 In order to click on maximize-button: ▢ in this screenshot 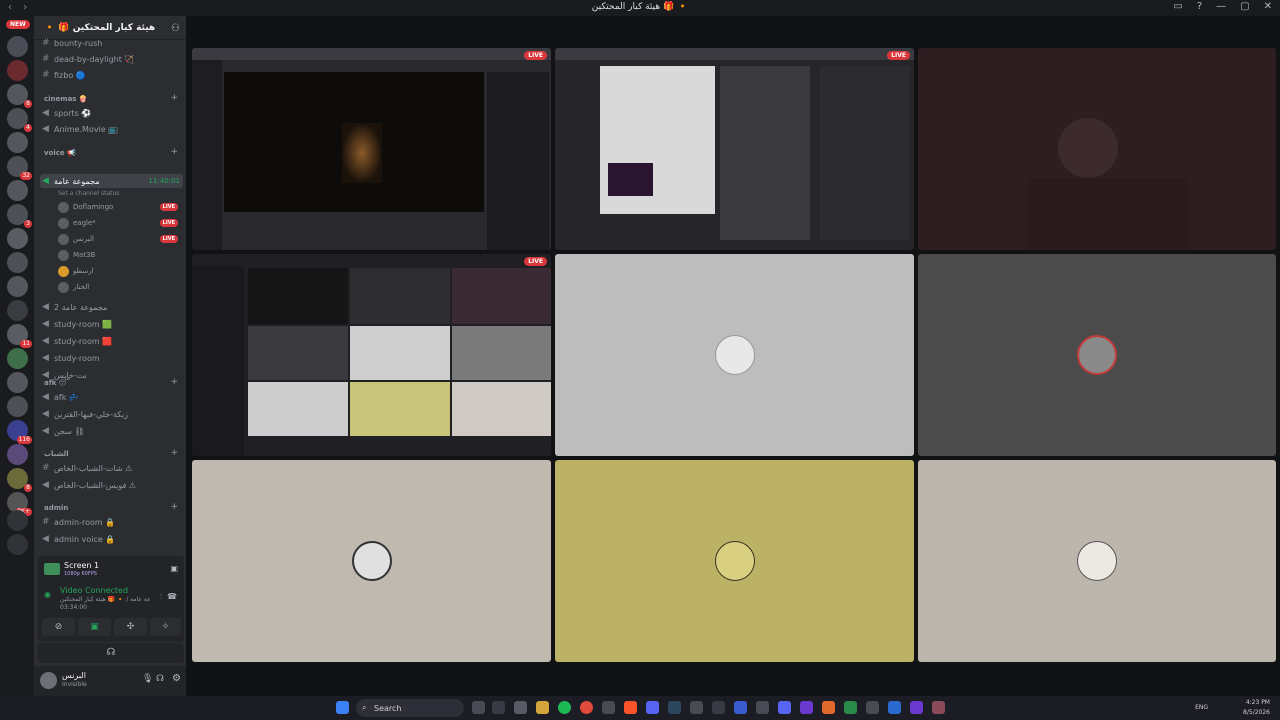, I will do `click(1244, 6)`.